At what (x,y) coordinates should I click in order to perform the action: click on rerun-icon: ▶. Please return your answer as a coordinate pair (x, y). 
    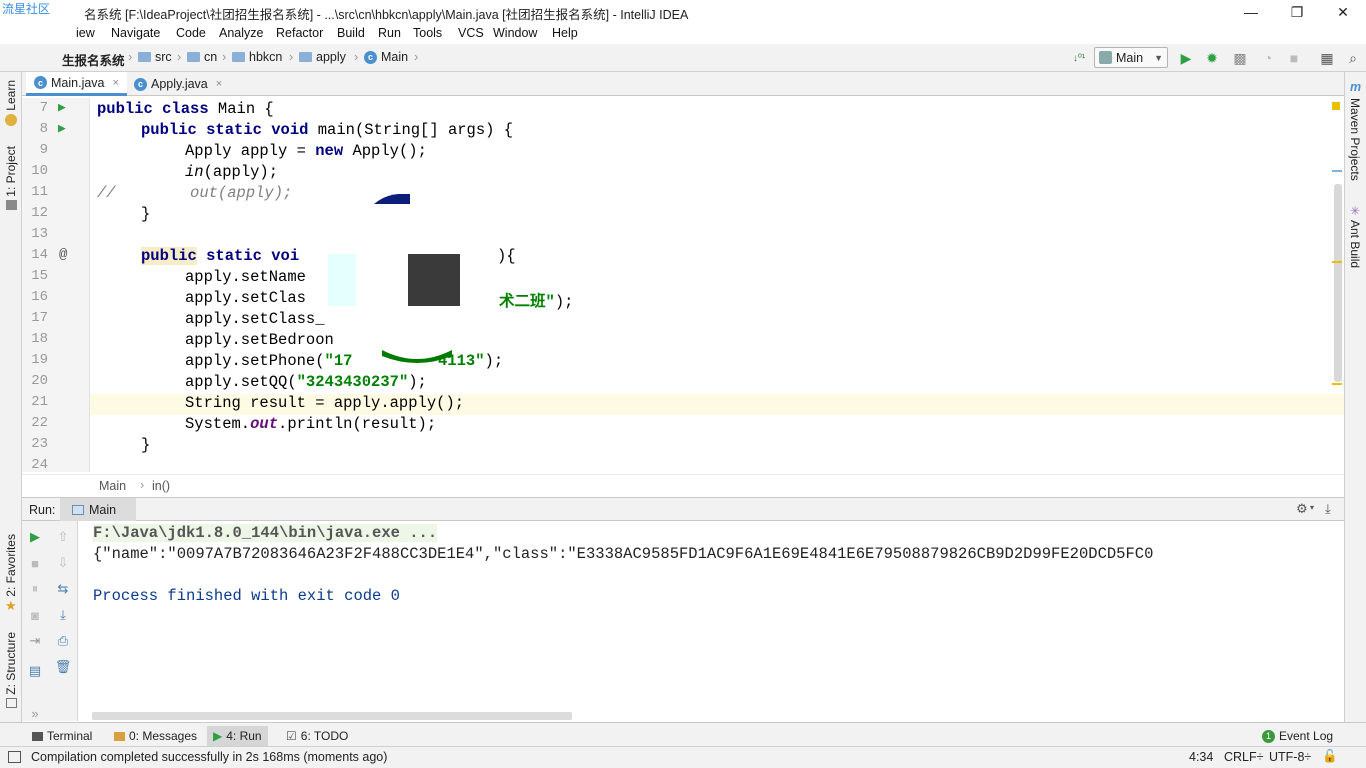
    Looking at the image, I should click on (35, 537).